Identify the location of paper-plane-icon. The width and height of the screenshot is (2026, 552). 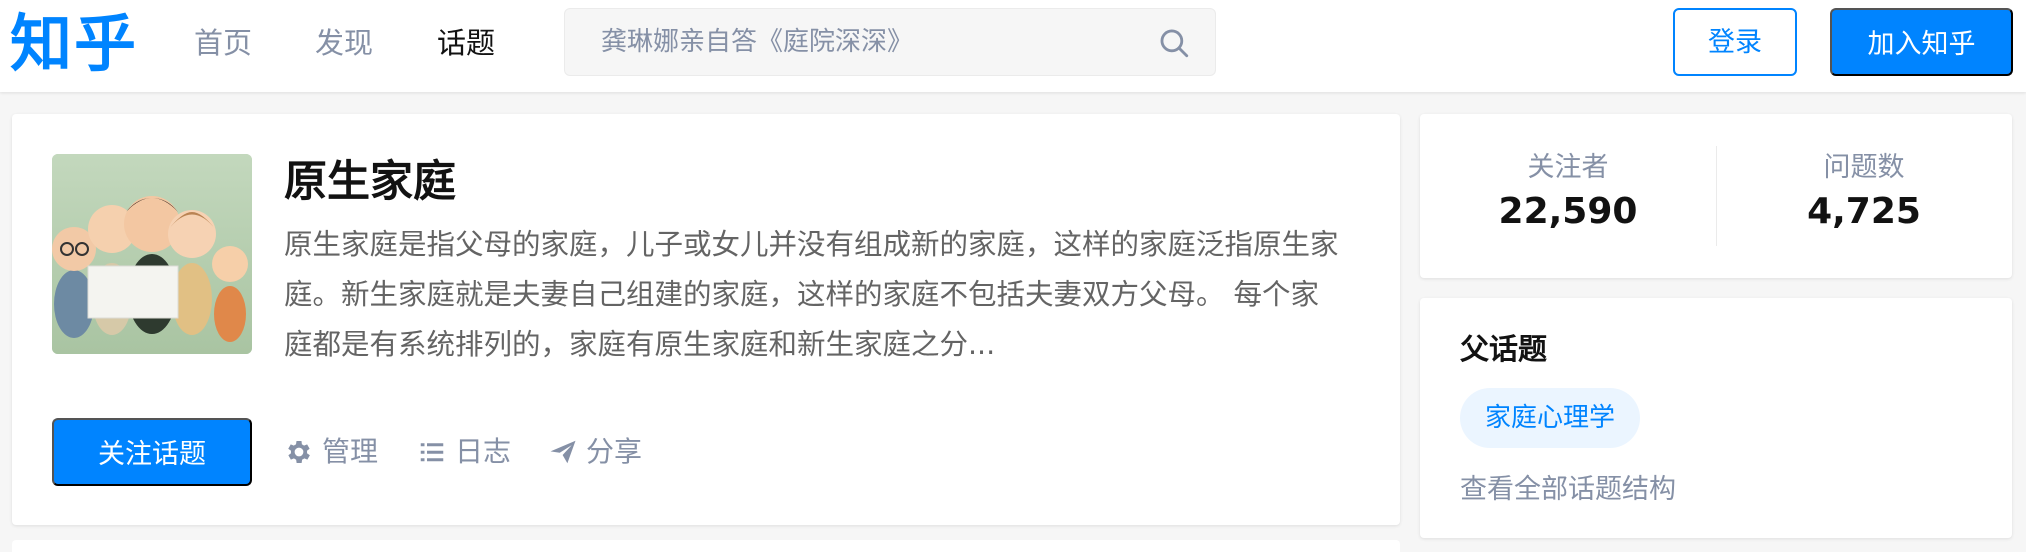
(563, 452).